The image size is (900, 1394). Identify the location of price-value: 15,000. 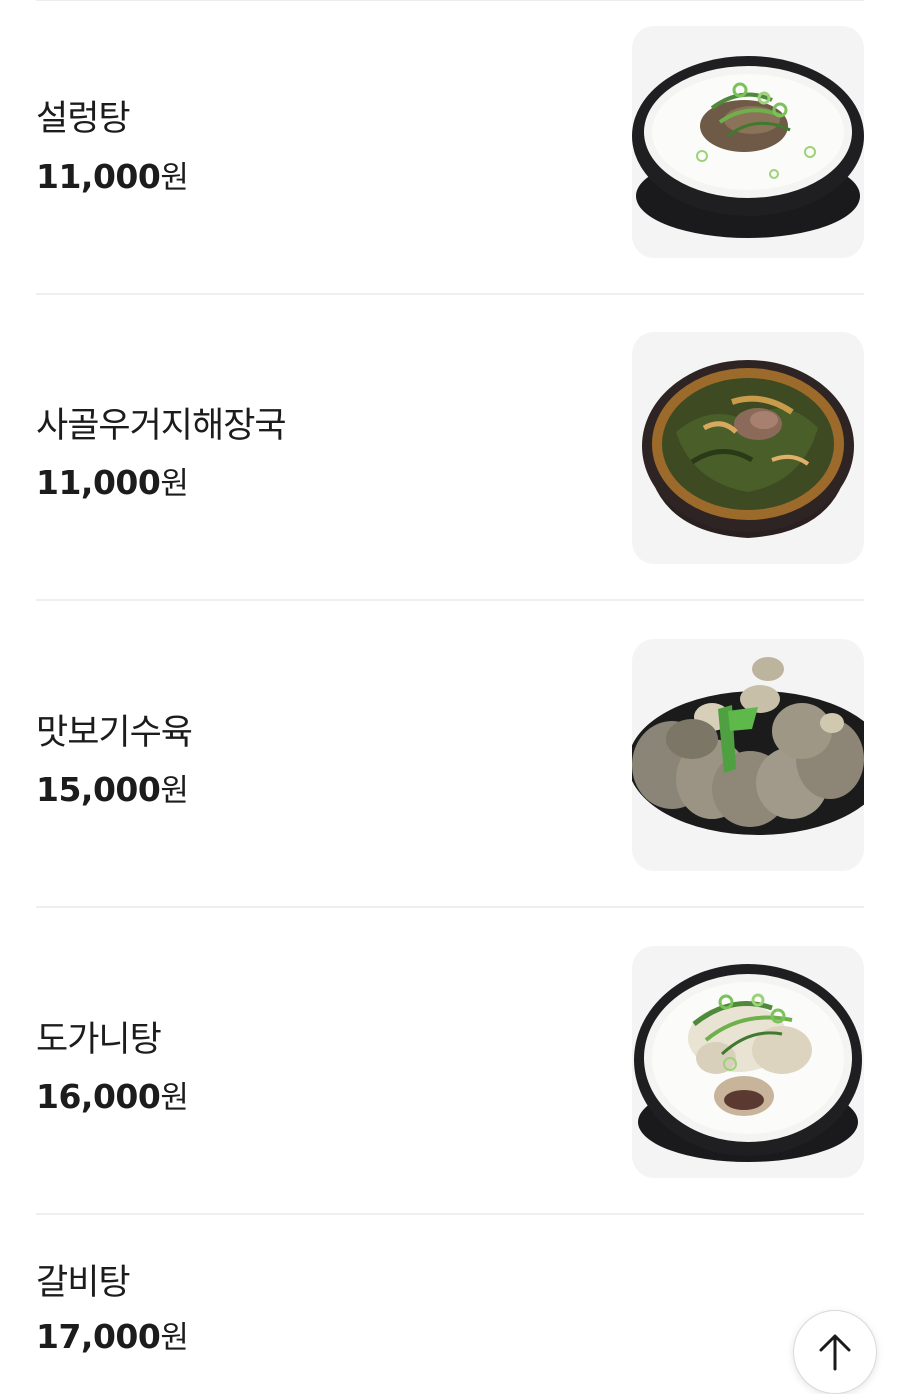
(98, 789).